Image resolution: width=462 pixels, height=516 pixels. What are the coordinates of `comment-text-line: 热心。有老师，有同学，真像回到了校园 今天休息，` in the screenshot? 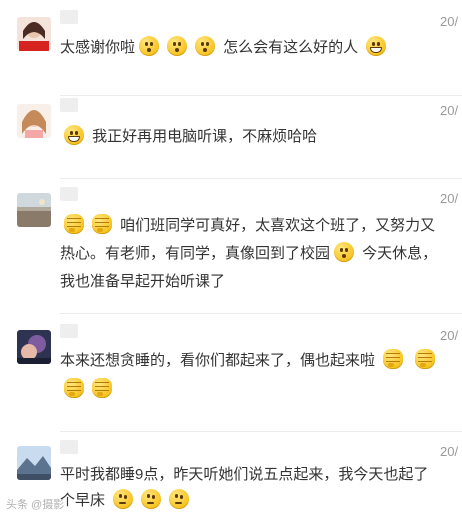 It's located at (248, 254).